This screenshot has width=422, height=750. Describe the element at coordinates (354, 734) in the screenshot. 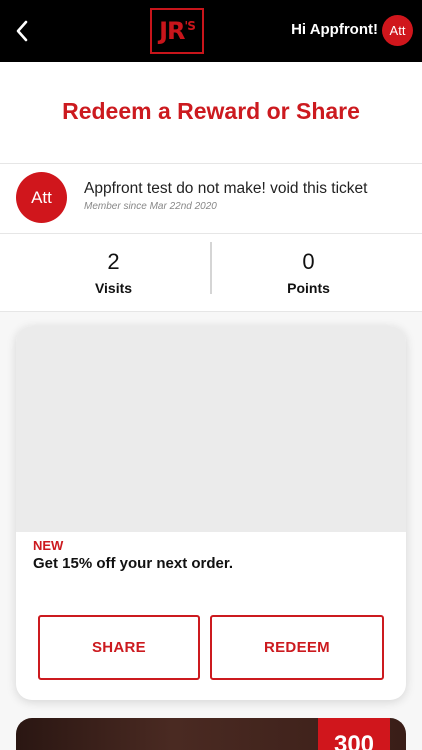

I see `points-cost-badge: 300` at that location.